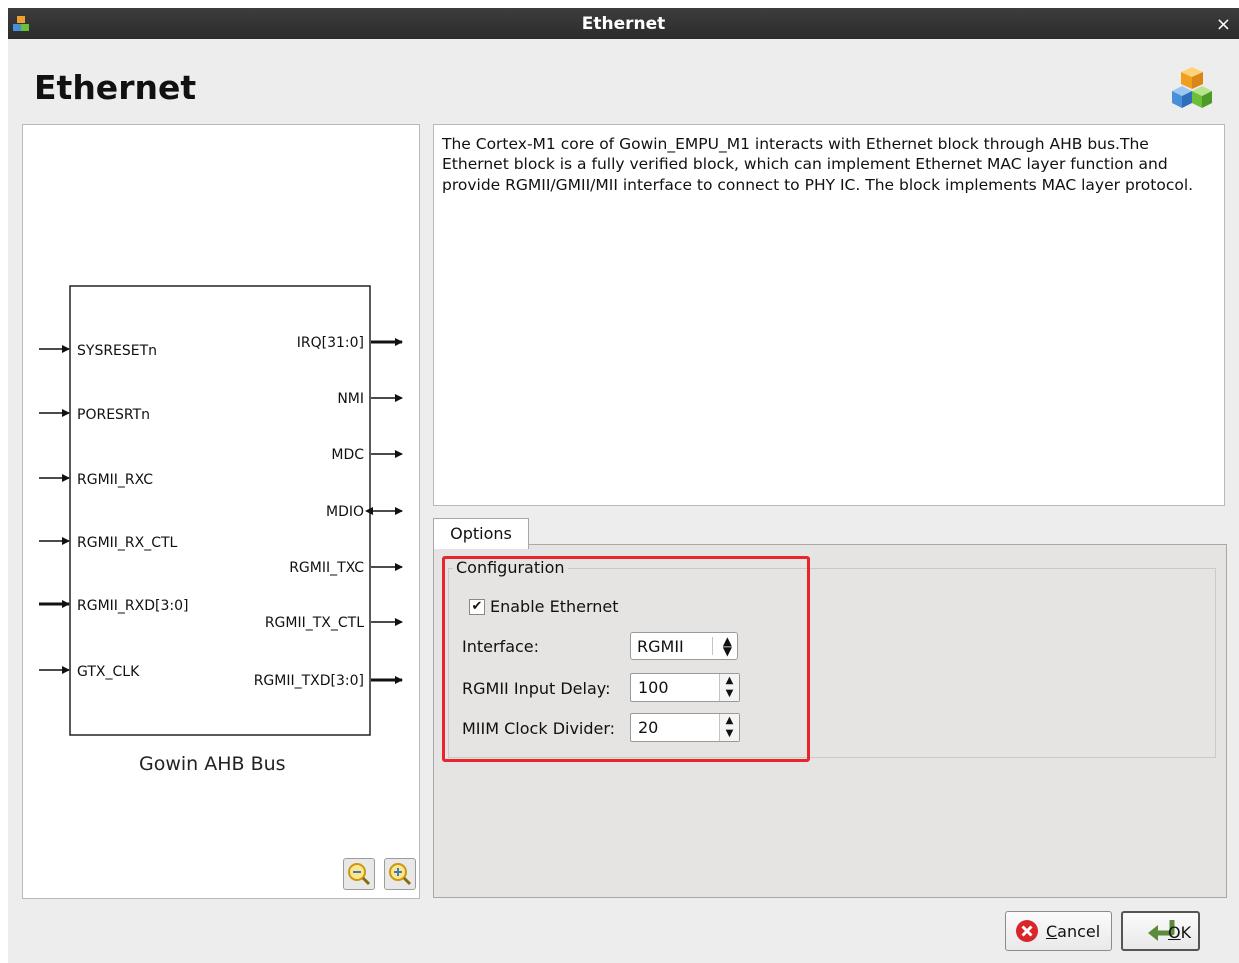 Image resolution: width=1239 pixels, height=963 pixels. Describe the element at coordinates (1079, 931) in the screenshot. I see `cancel-label: ancel` at that location.